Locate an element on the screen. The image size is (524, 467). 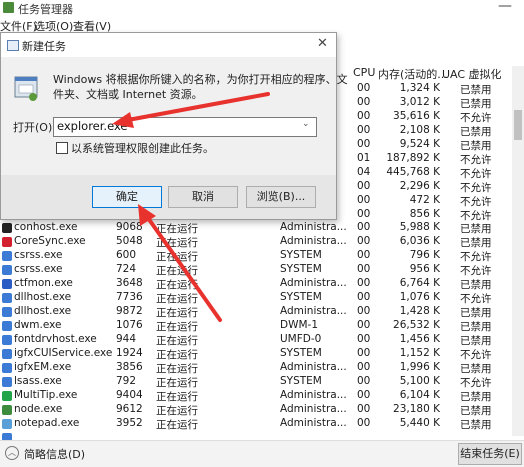
annotation-arrows is located at coordinates (191, 207).